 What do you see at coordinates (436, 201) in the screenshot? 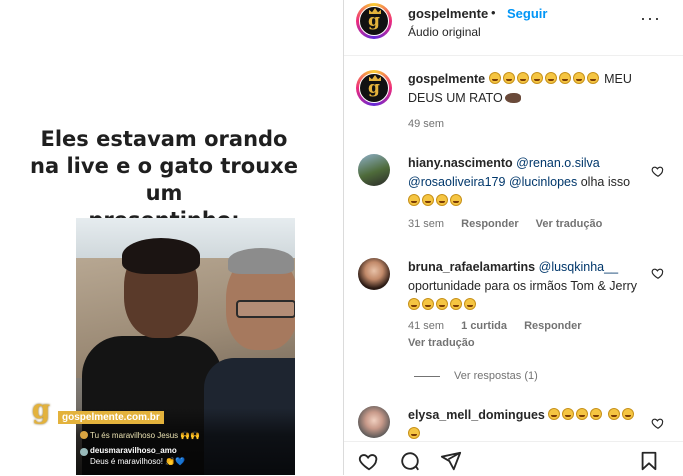
I see `grinning-emoji-group` at bounding box center [436, 201].